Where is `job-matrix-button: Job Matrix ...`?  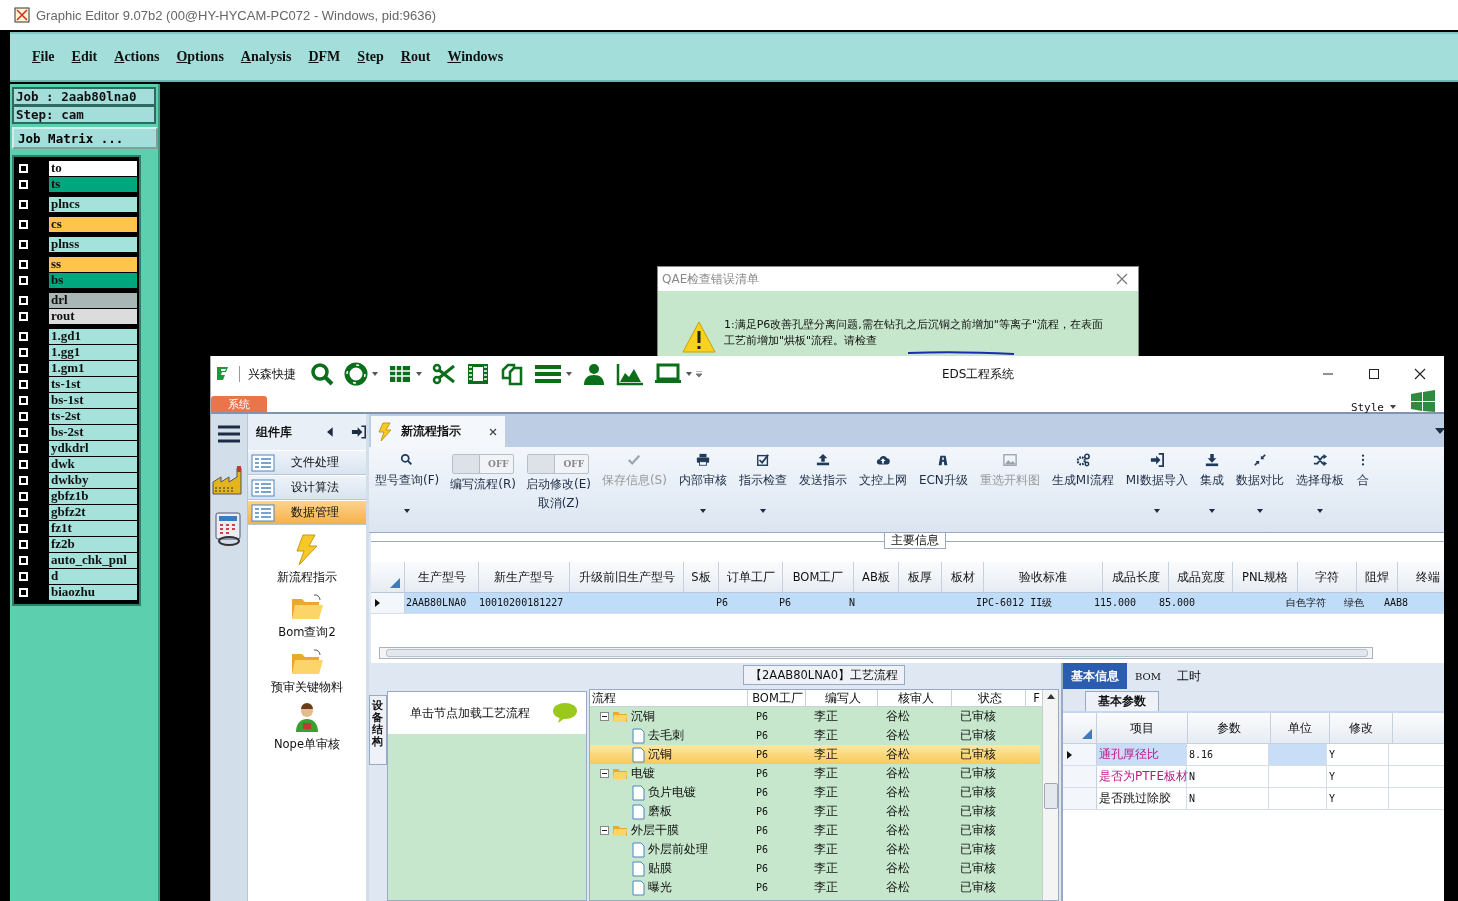
job-matrix-button: Job Matrix ... is located at coordinates (85, 138).